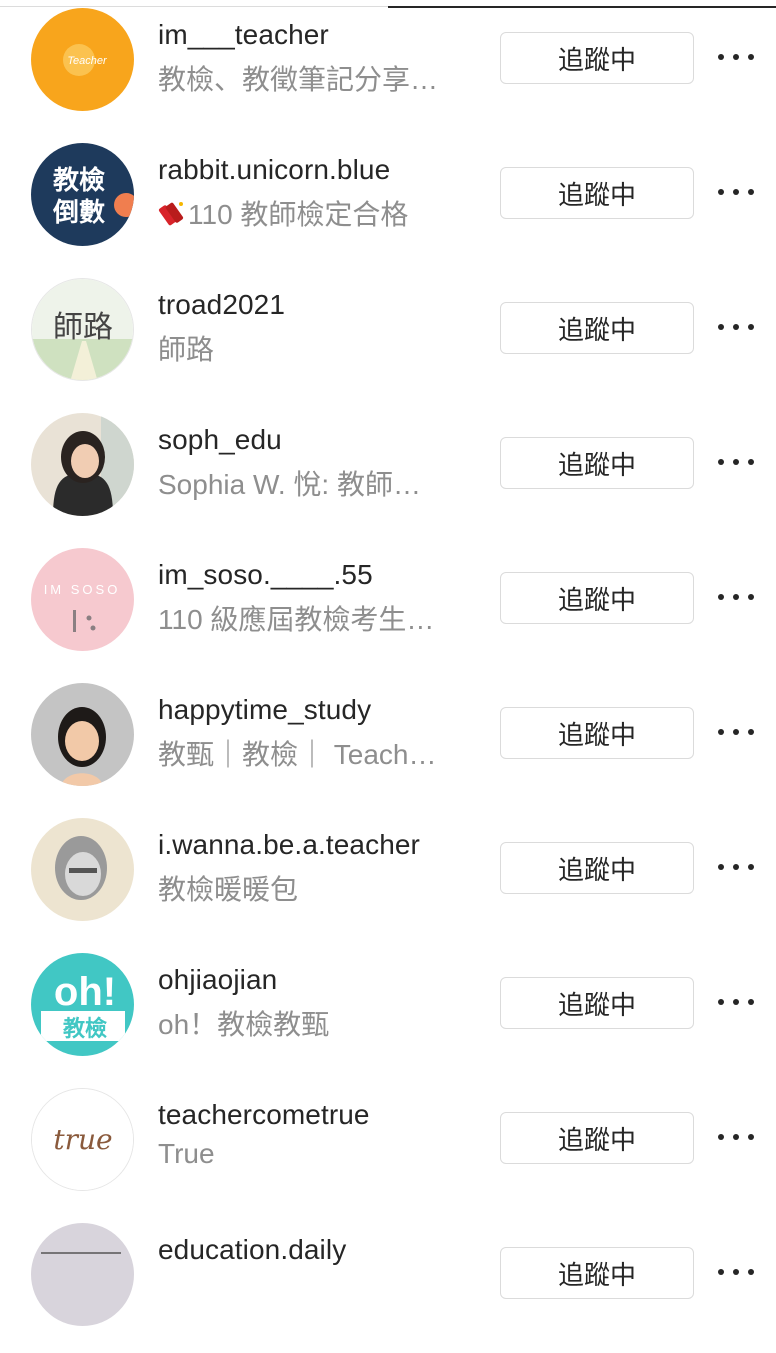 The width and height of the screenshot is (776, 1353). I want to click on svg-text: Teacher, so click(87, 61).